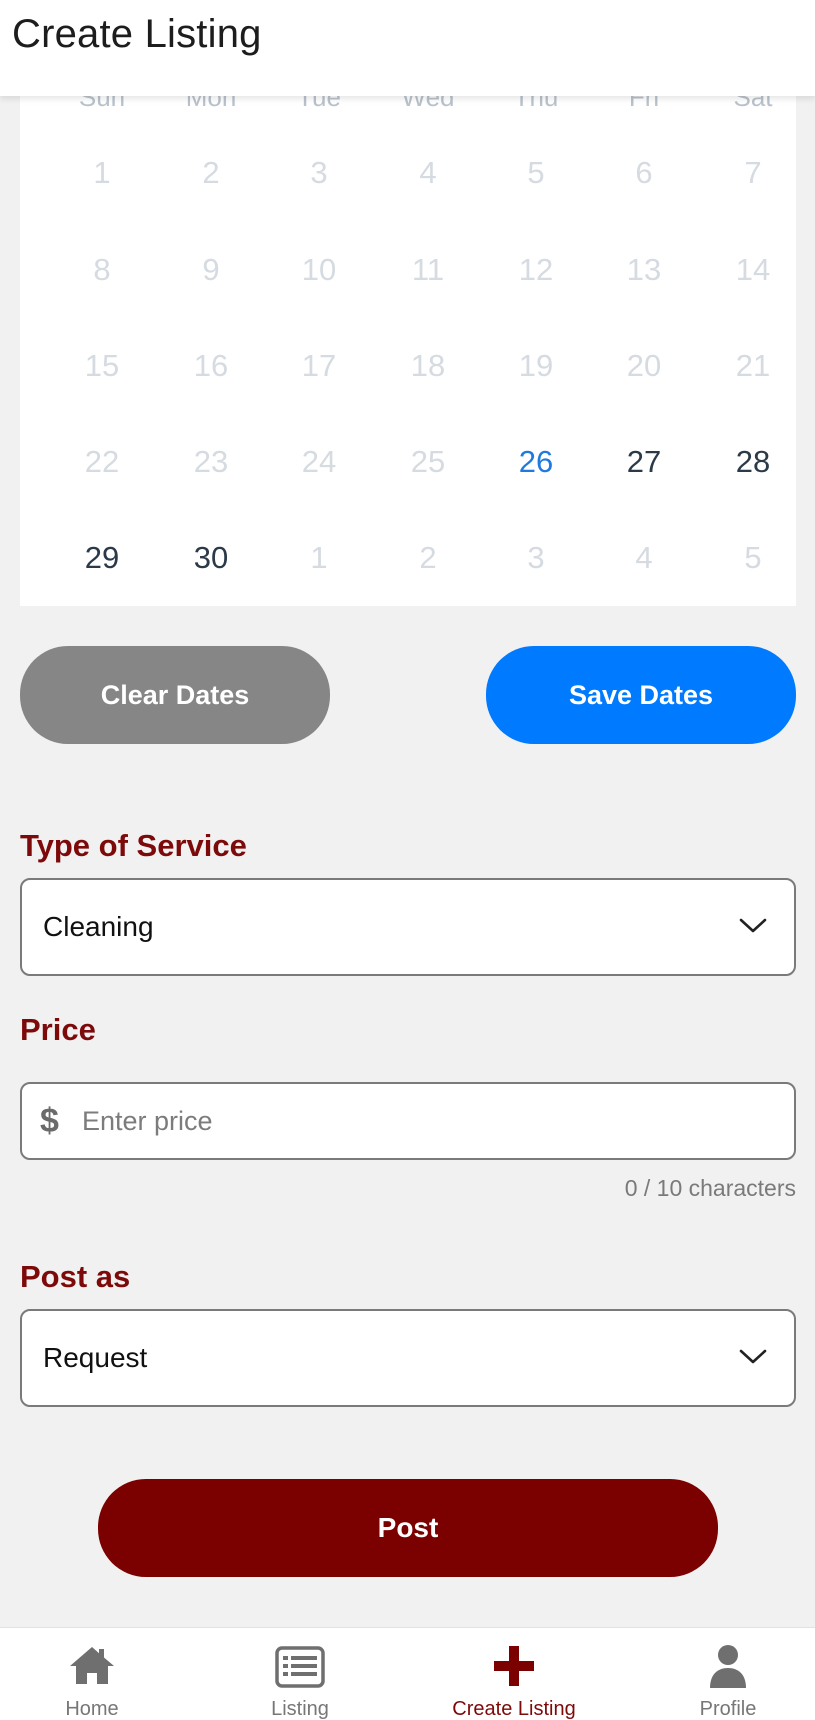 This screenshot has height=1720, width=815. What do you see at coordinates (300, 1667) in the screenshot?
I see `list-icon` at bounding box center [300, 1667].